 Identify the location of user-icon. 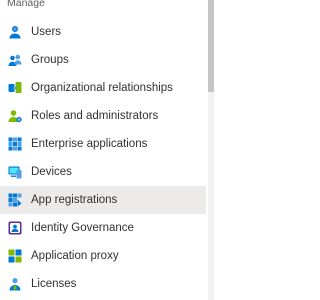
(15, 32).